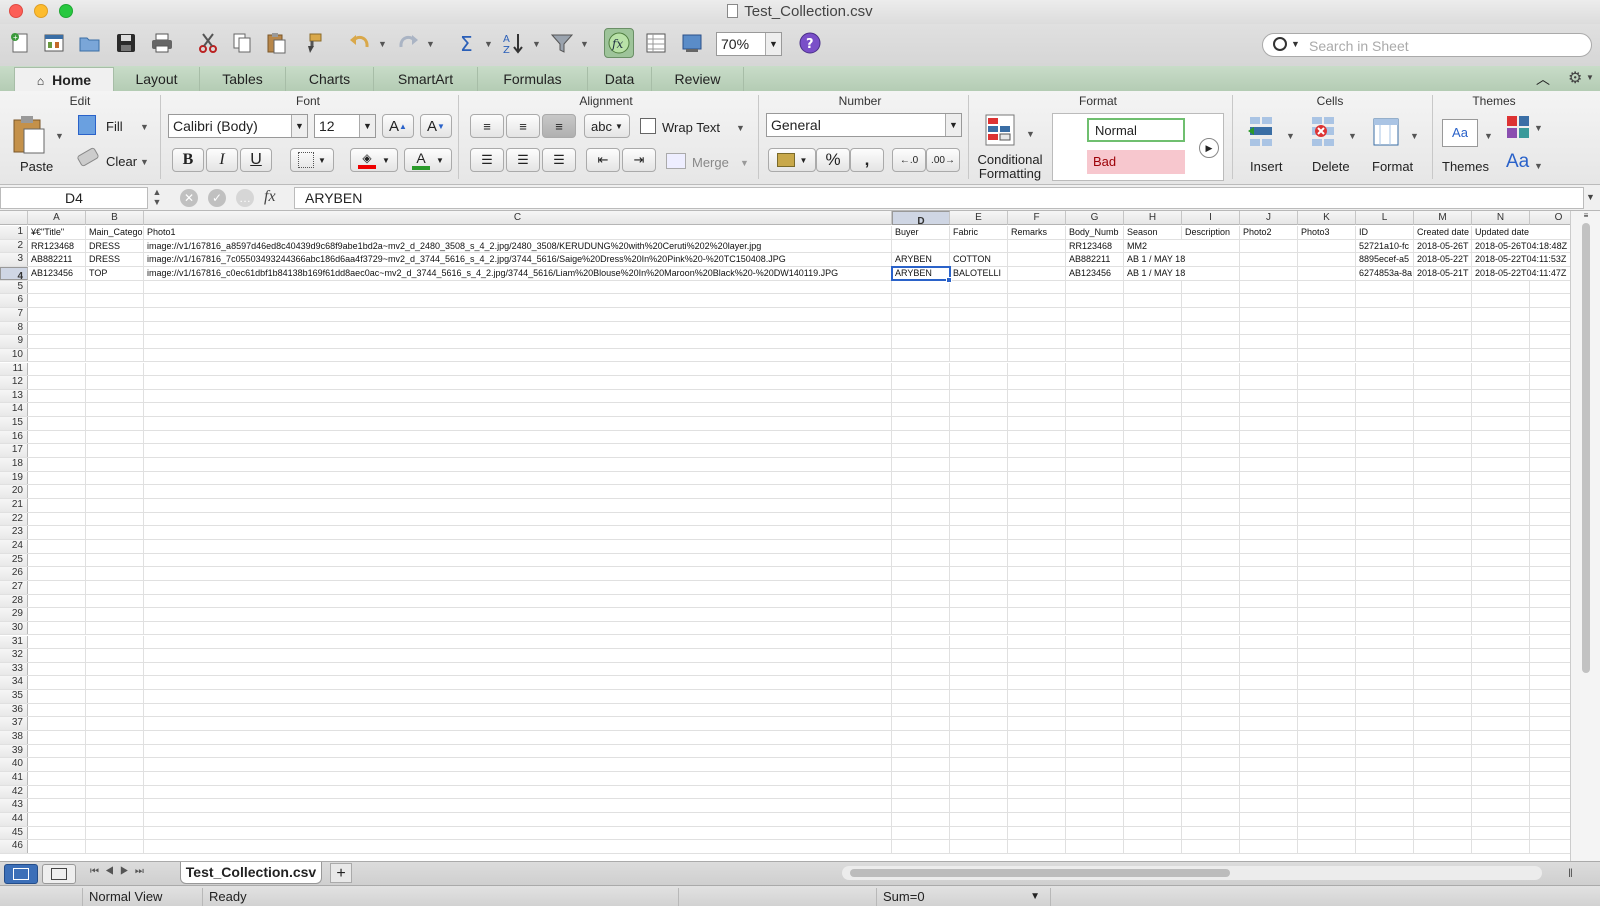  I want to click on row-header: 28, so click(14, 601).